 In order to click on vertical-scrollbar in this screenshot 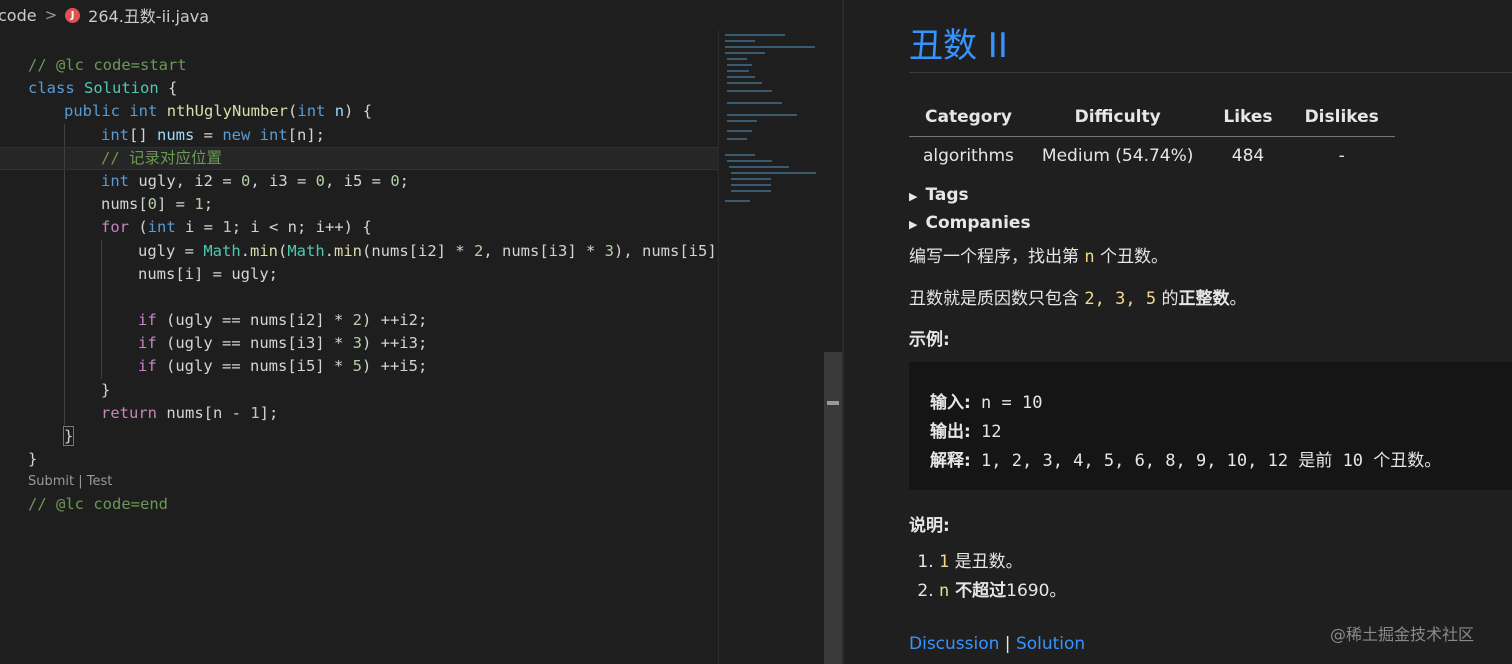, I will do `click(833, 347)`.